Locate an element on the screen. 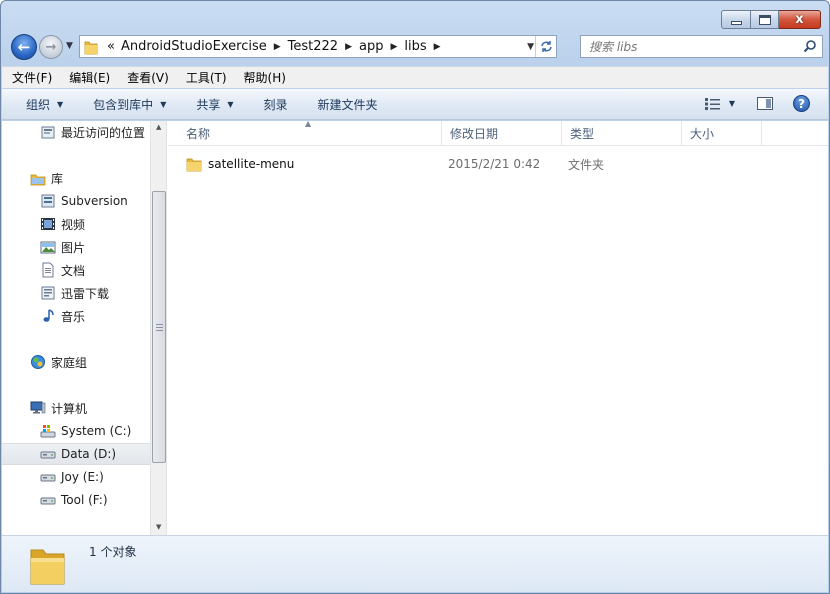  breadcrumb-item: AndroidStudioExercise is located at coordinates (194, 46).